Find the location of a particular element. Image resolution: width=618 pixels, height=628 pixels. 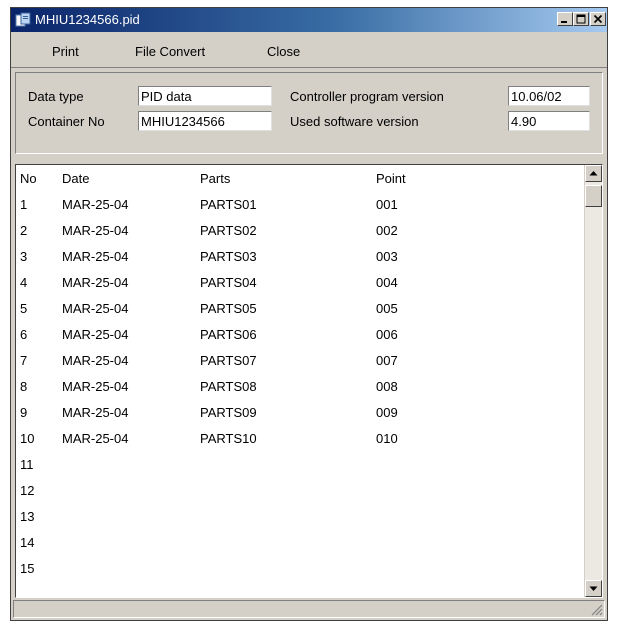

close-button is located at coordinates (598, 19).